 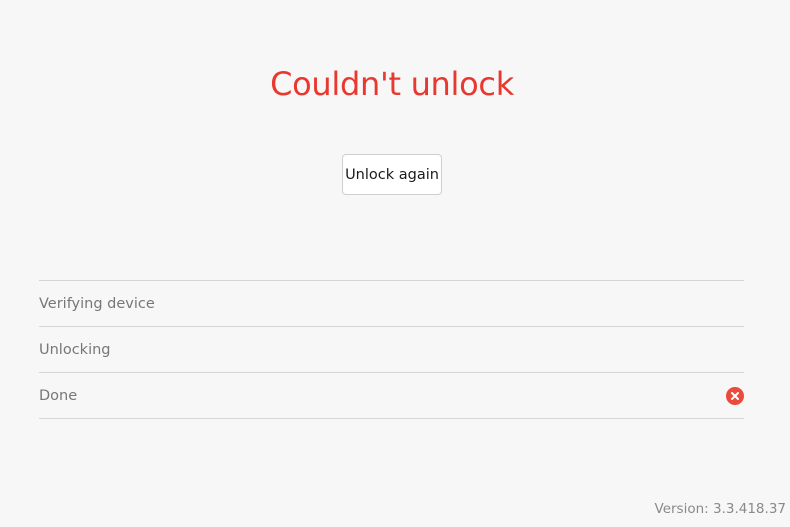 What do you see at coordinates (97, 303) in the screenshot?
I see `step-label: Verifying device` at bounding box center [97, 303].